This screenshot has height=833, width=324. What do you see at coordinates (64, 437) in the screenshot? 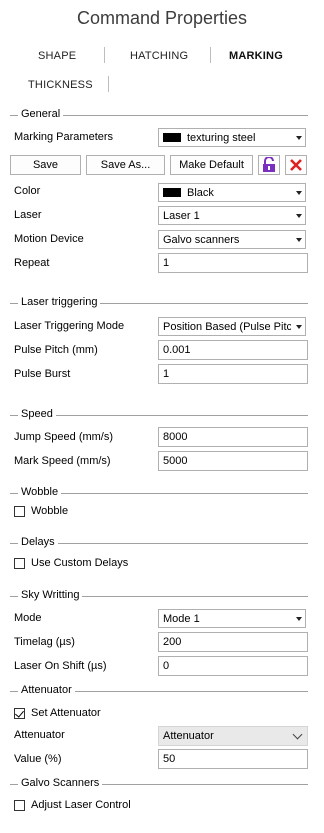
I see `jump-speed-label: Jump Speed (mm/s)` at bounding box center [64, 437].